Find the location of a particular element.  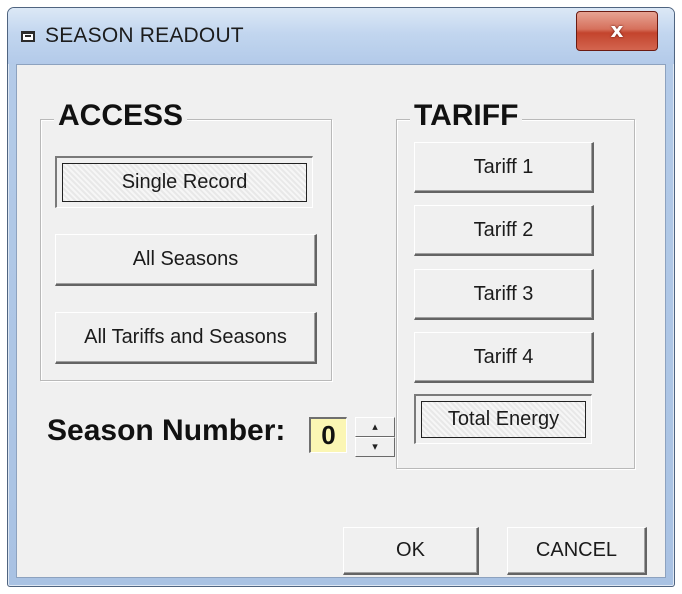

season-number-spinner: ▴ ▾ is located at coordinates (375, 437).